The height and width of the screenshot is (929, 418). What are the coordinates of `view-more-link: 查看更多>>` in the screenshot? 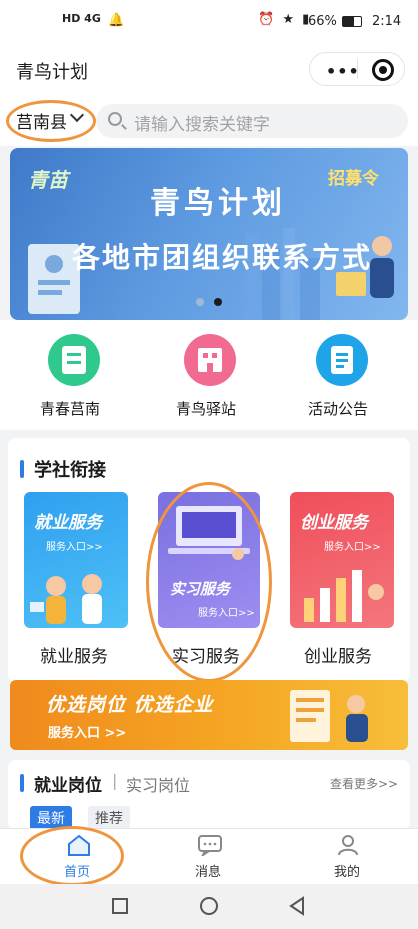 It's located at (364, 783).